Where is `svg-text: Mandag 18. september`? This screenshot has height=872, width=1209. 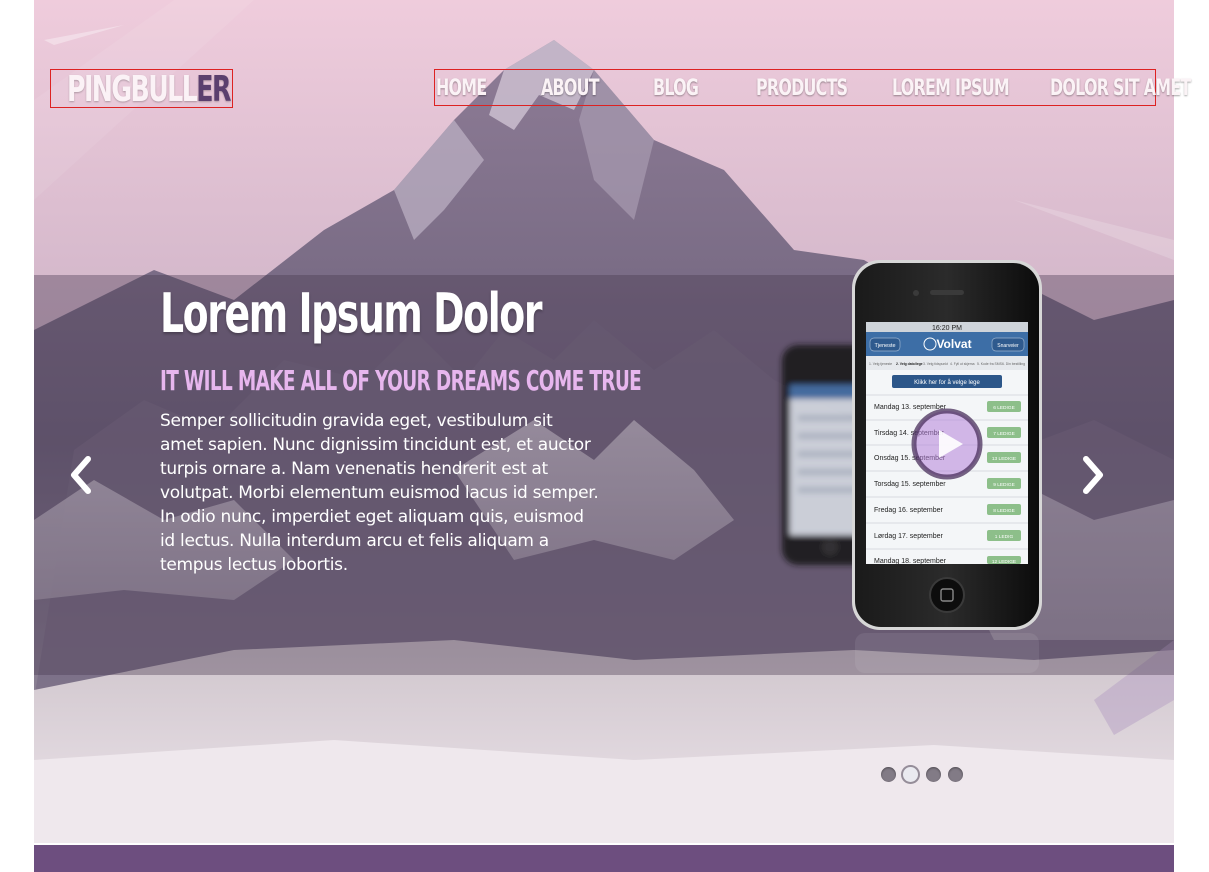
svg-text: Mandag 18. september is located at coordinates (910, 561).